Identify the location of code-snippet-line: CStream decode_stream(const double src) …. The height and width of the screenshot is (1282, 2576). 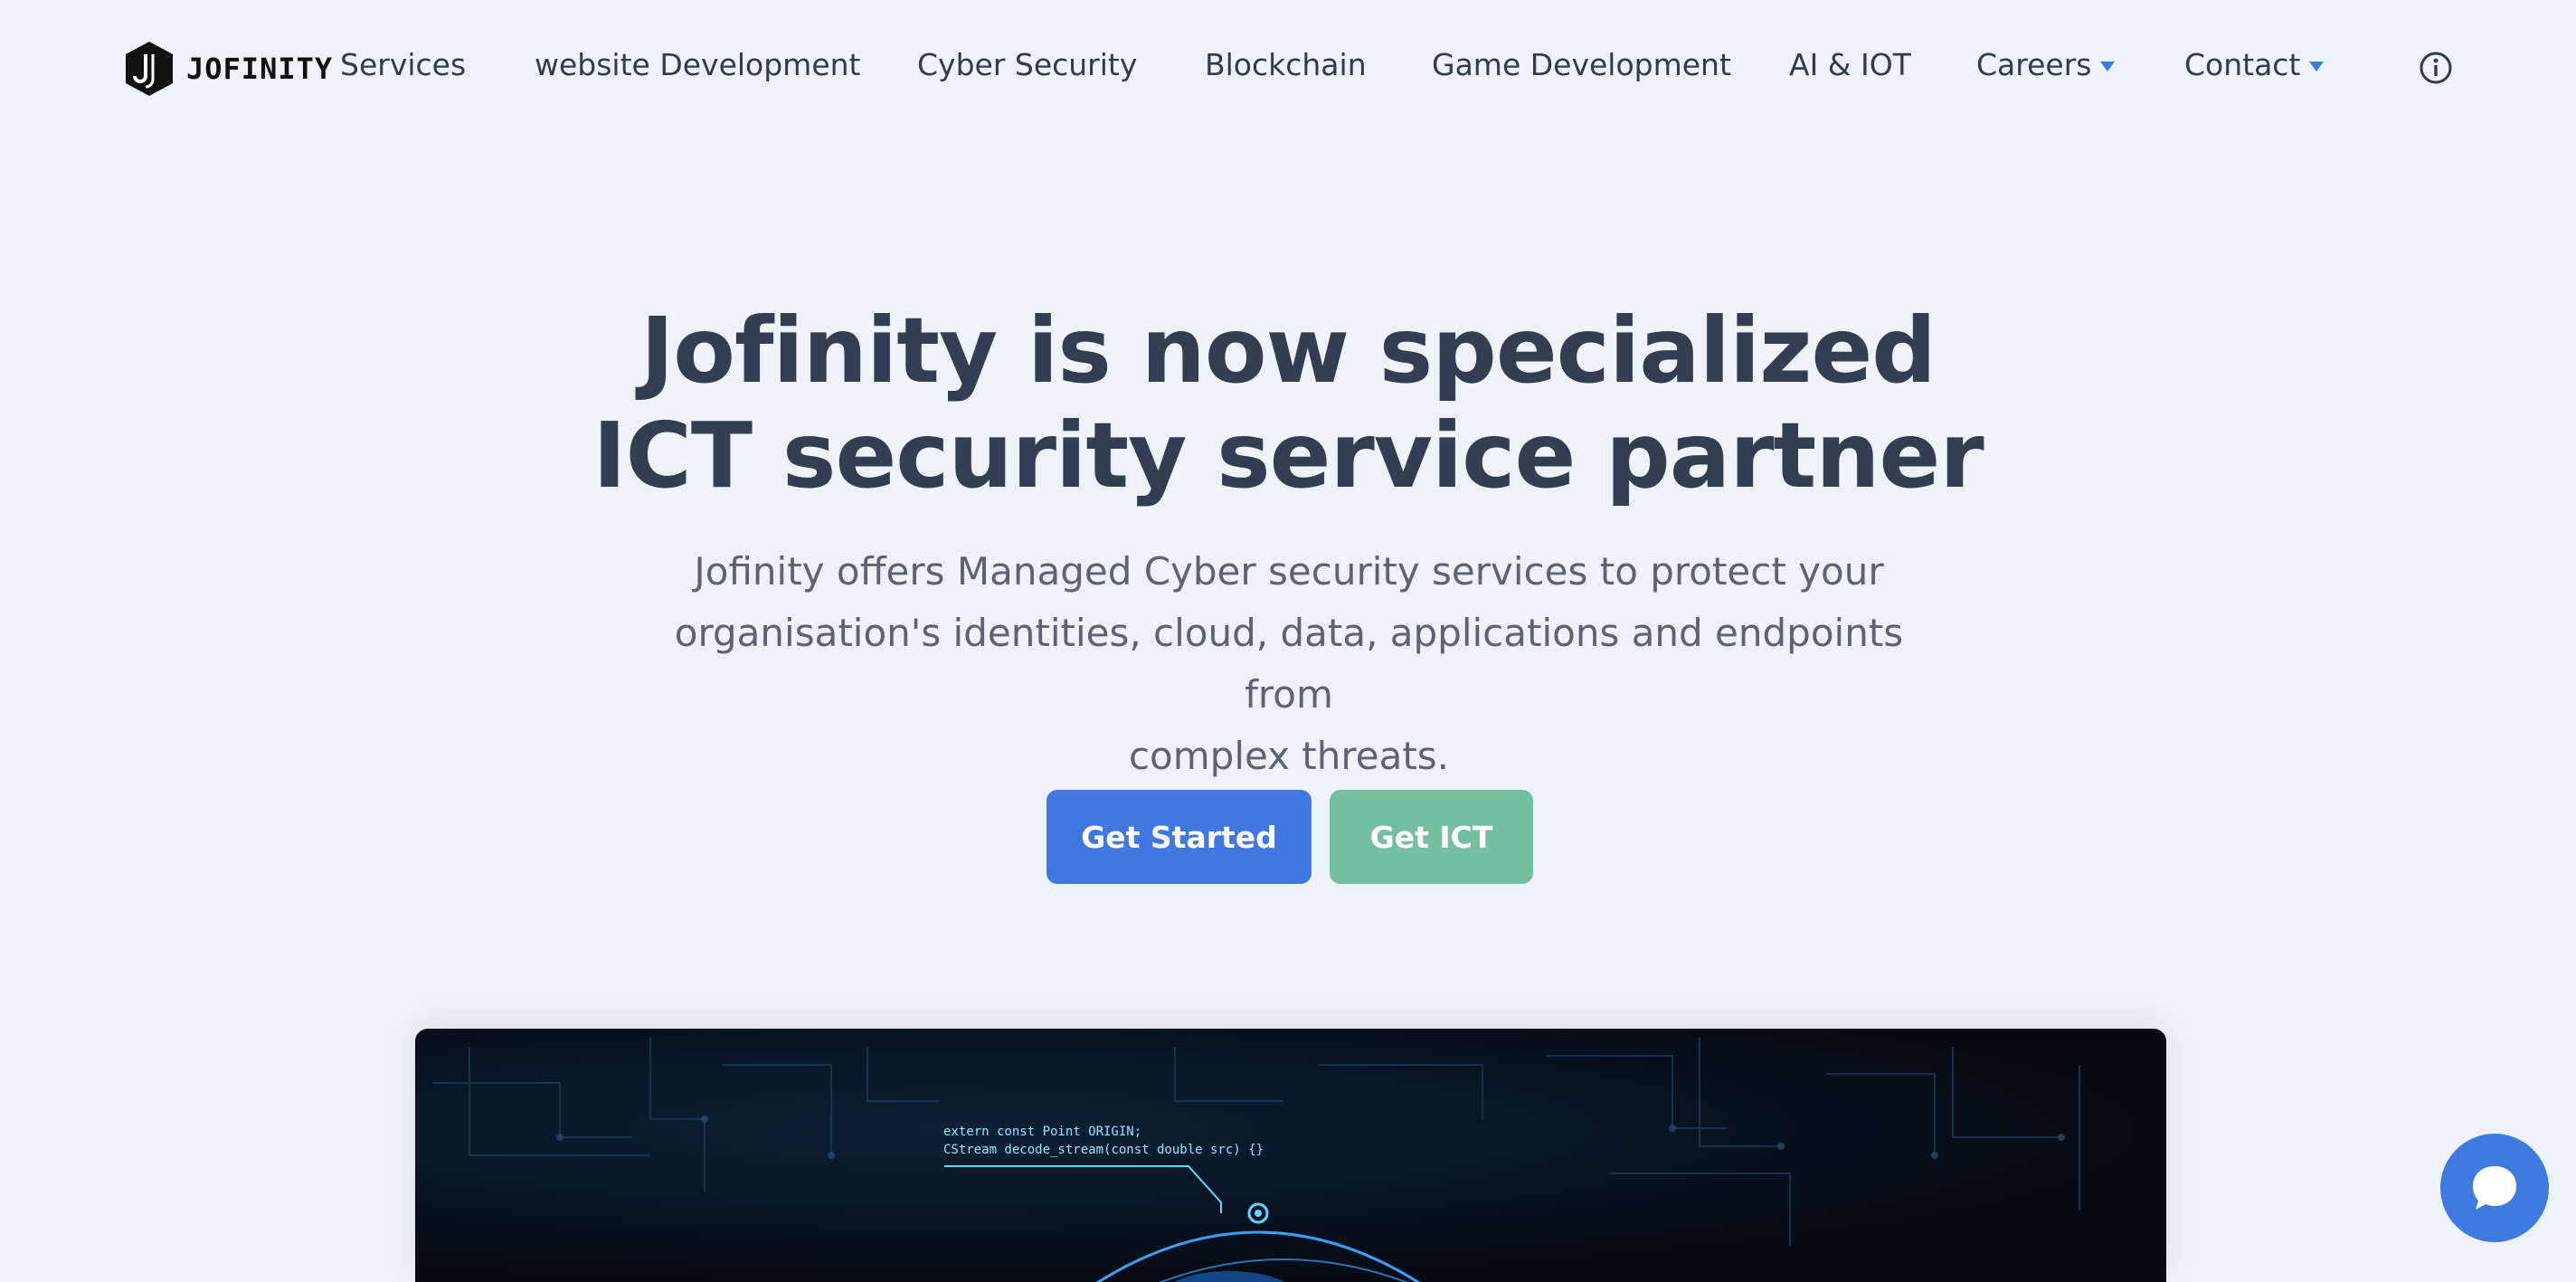
(1103, 1150).